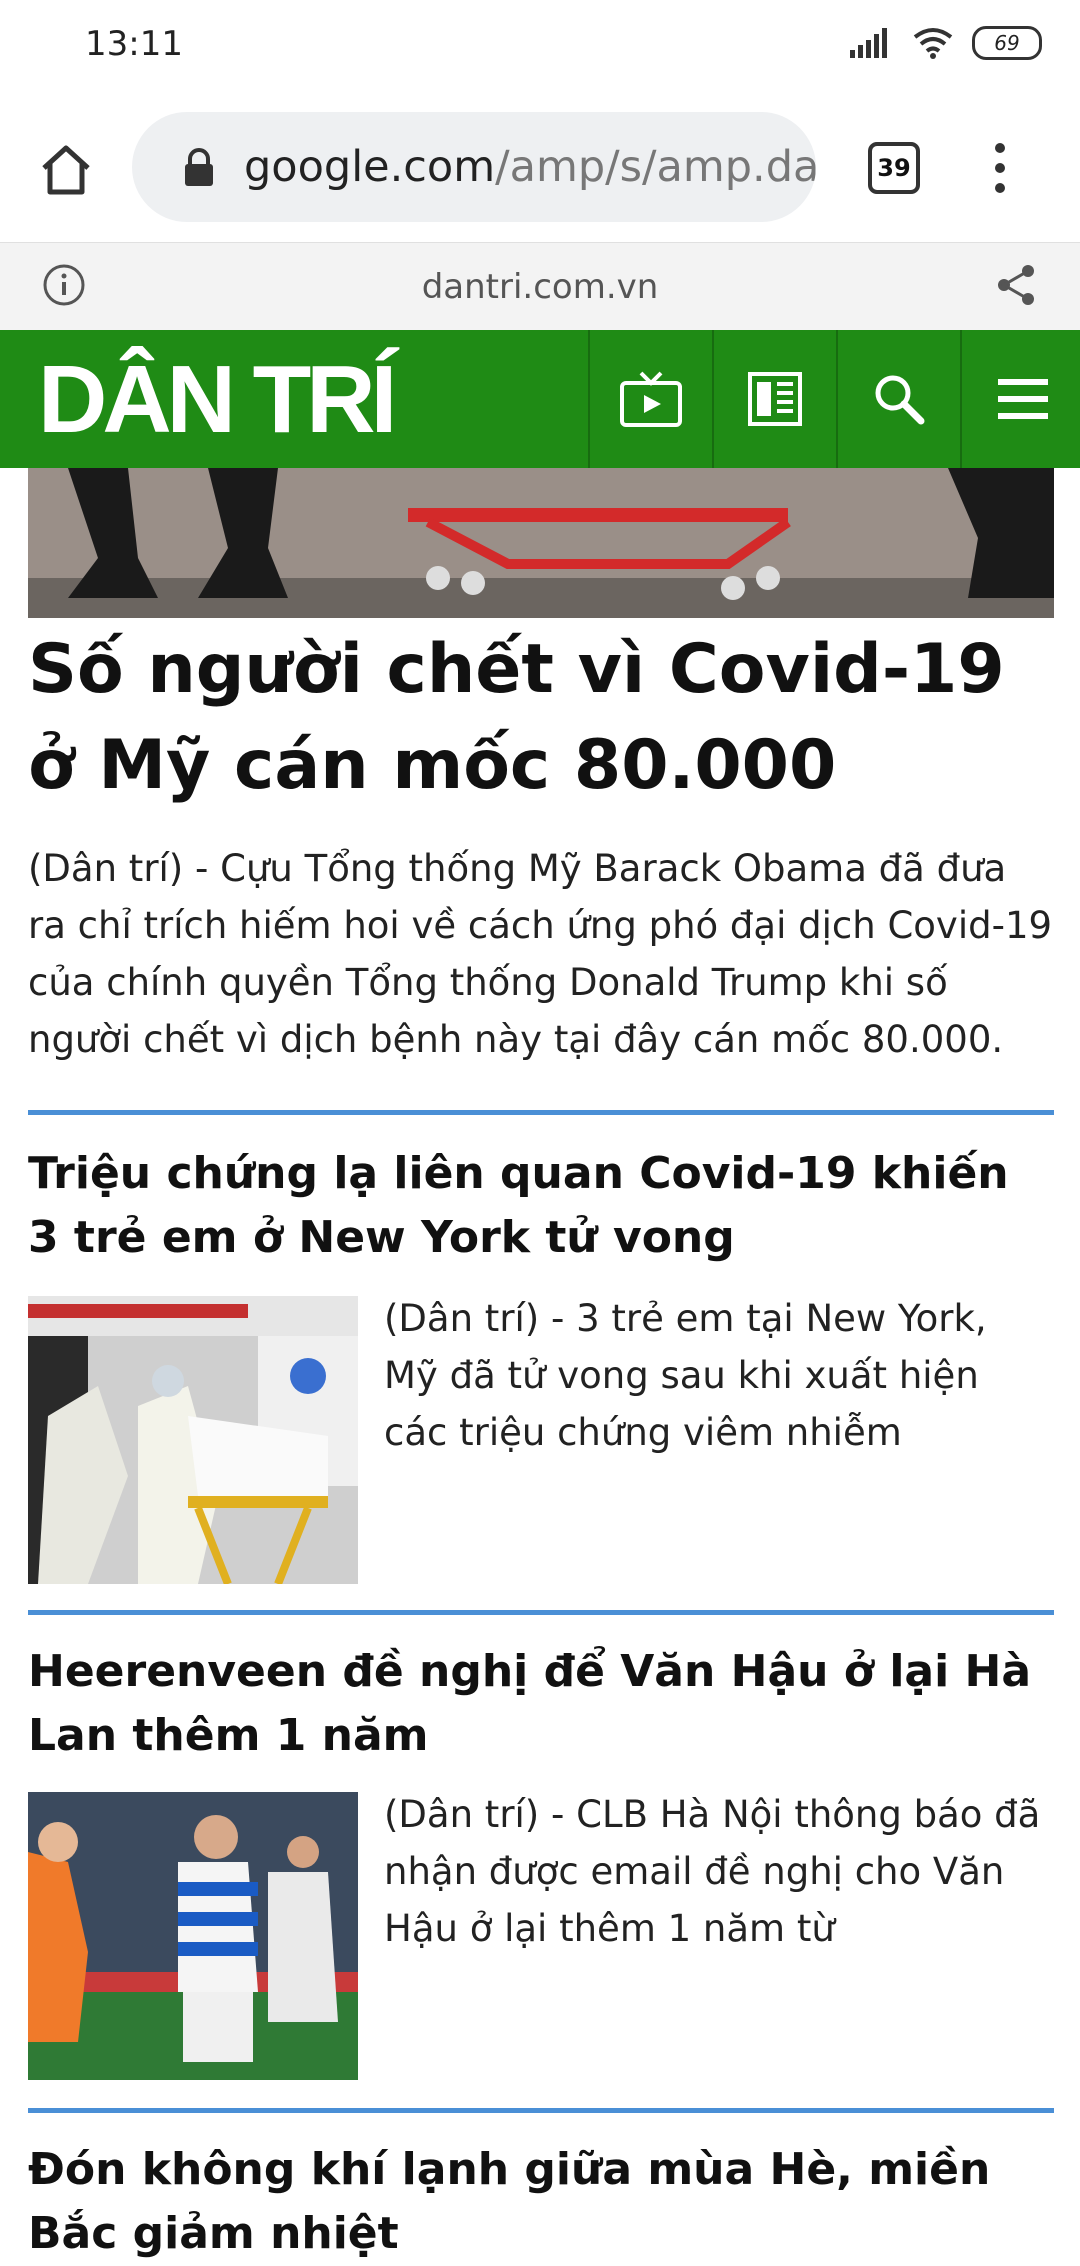 The height and width of the screenshot is (2266, 1080). I want to click on news-list-button, so click(774, 399).